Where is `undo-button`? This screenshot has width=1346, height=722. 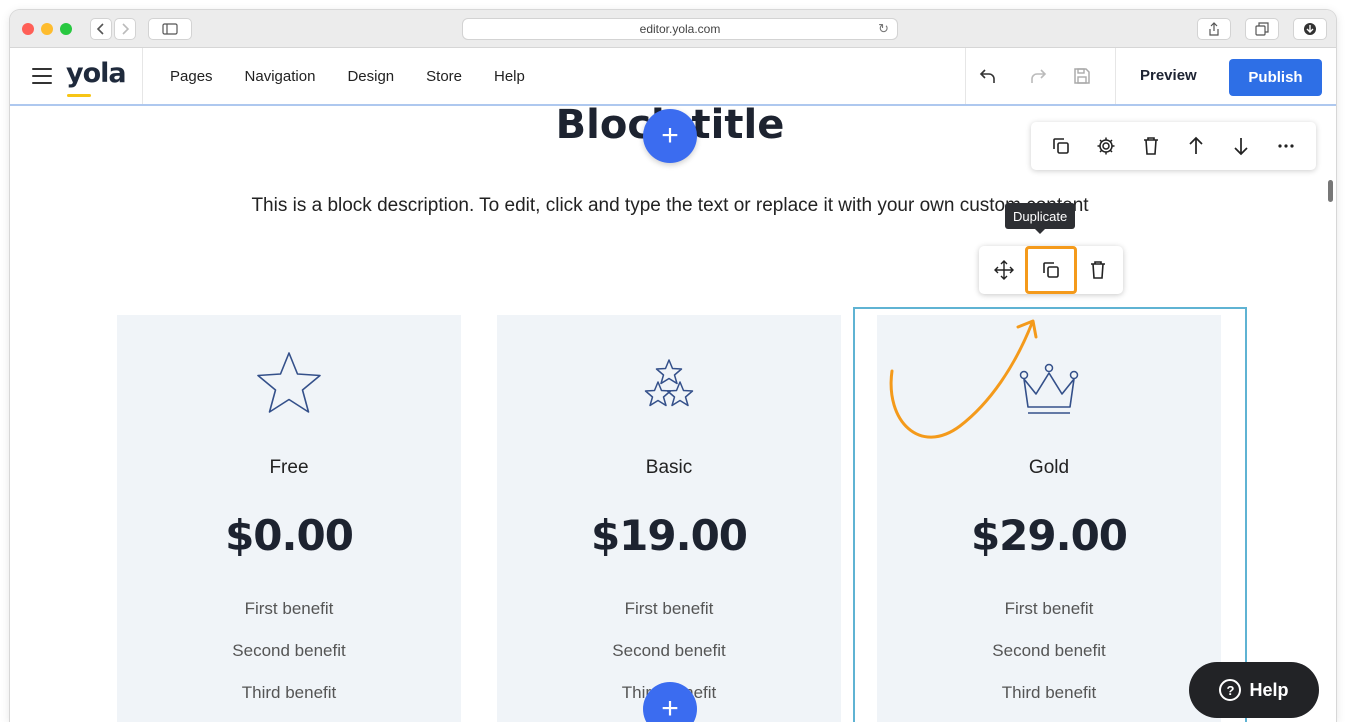 undo-button is located at coordinates (988, 76).